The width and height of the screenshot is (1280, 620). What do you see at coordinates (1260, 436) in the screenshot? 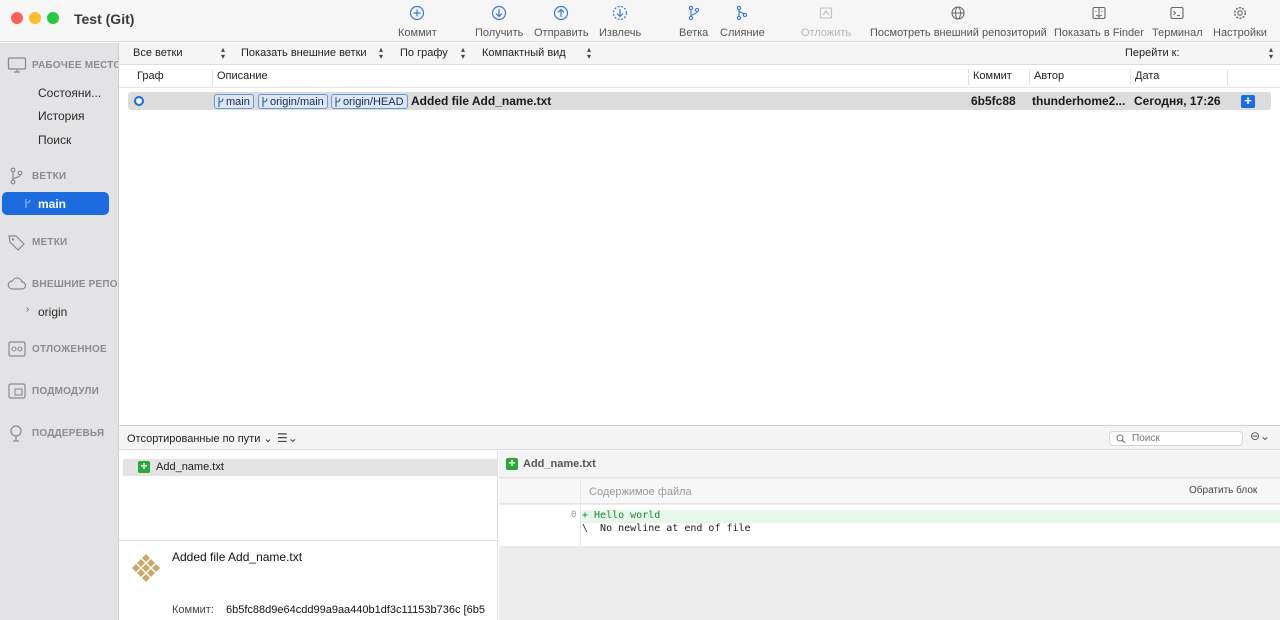
I see `more-options-icon: ⊖⌄` at bounding box center [1260, 436].